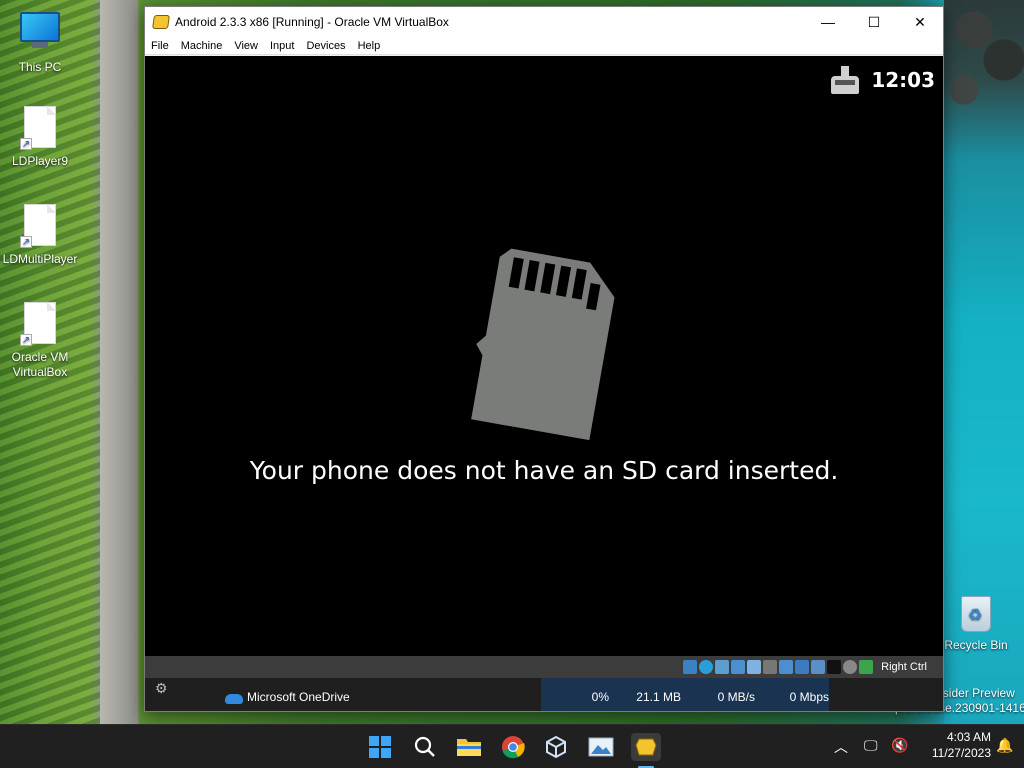  Describe the element at coordinates (40, 67) in the screenshot. I see `desktop-icon-label: This PC` at that location.